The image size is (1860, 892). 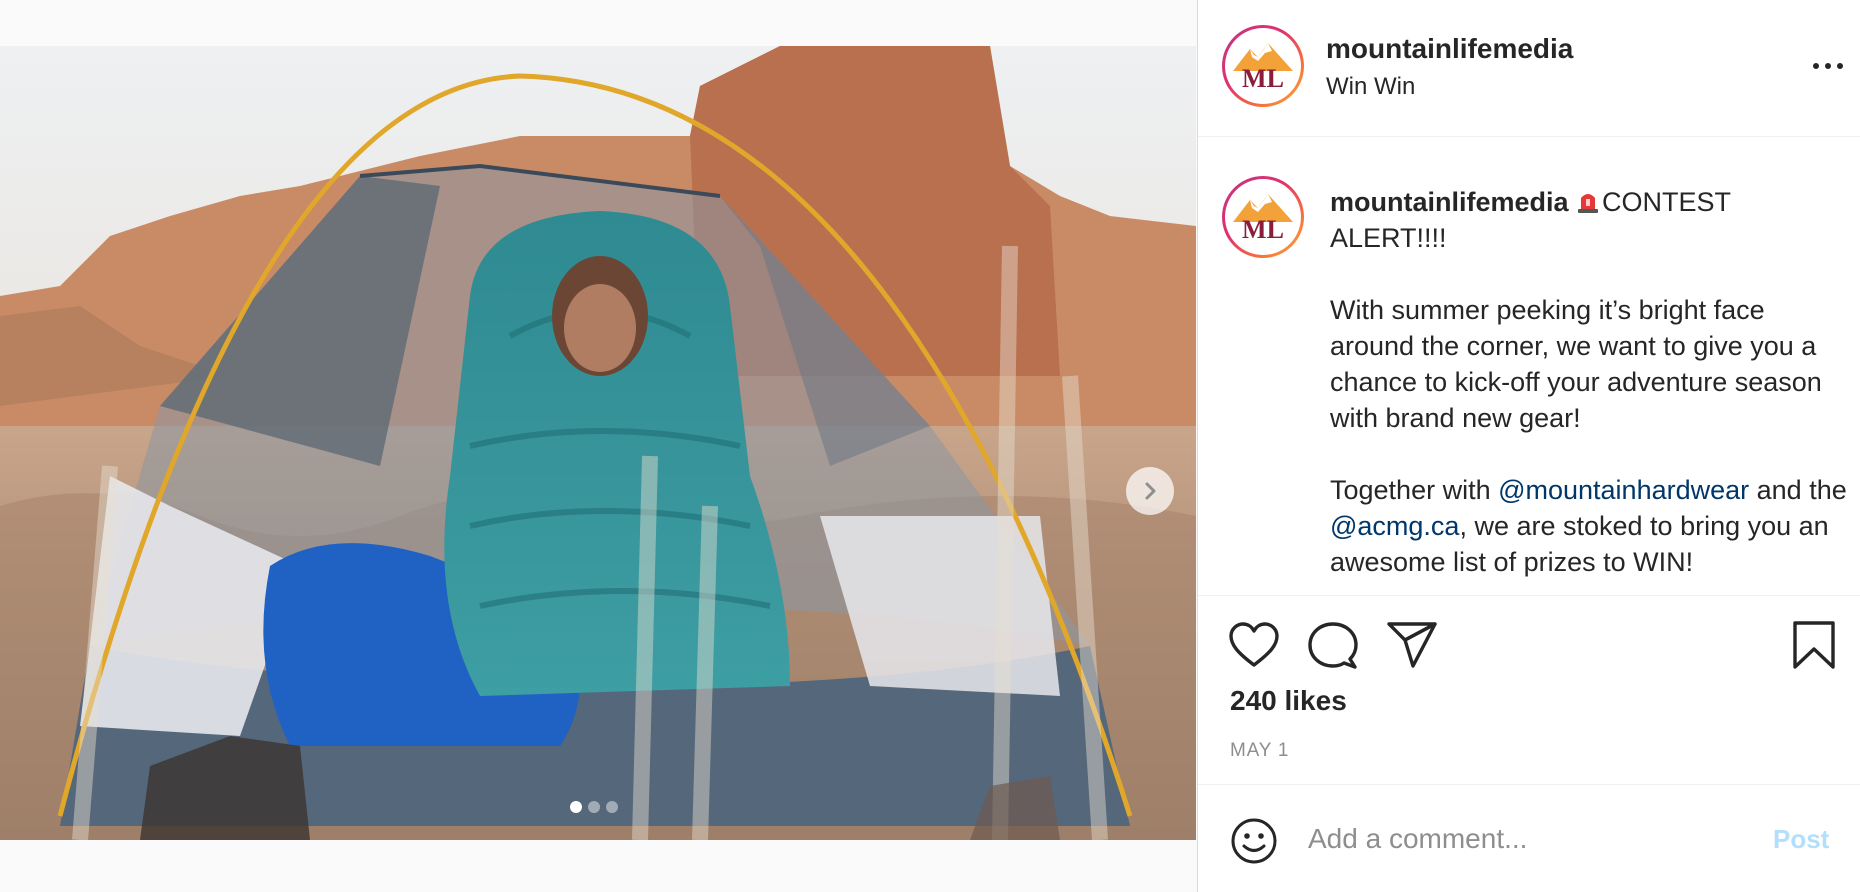 I want to click on paper-plane-icon, so click(x=1412, y=645).